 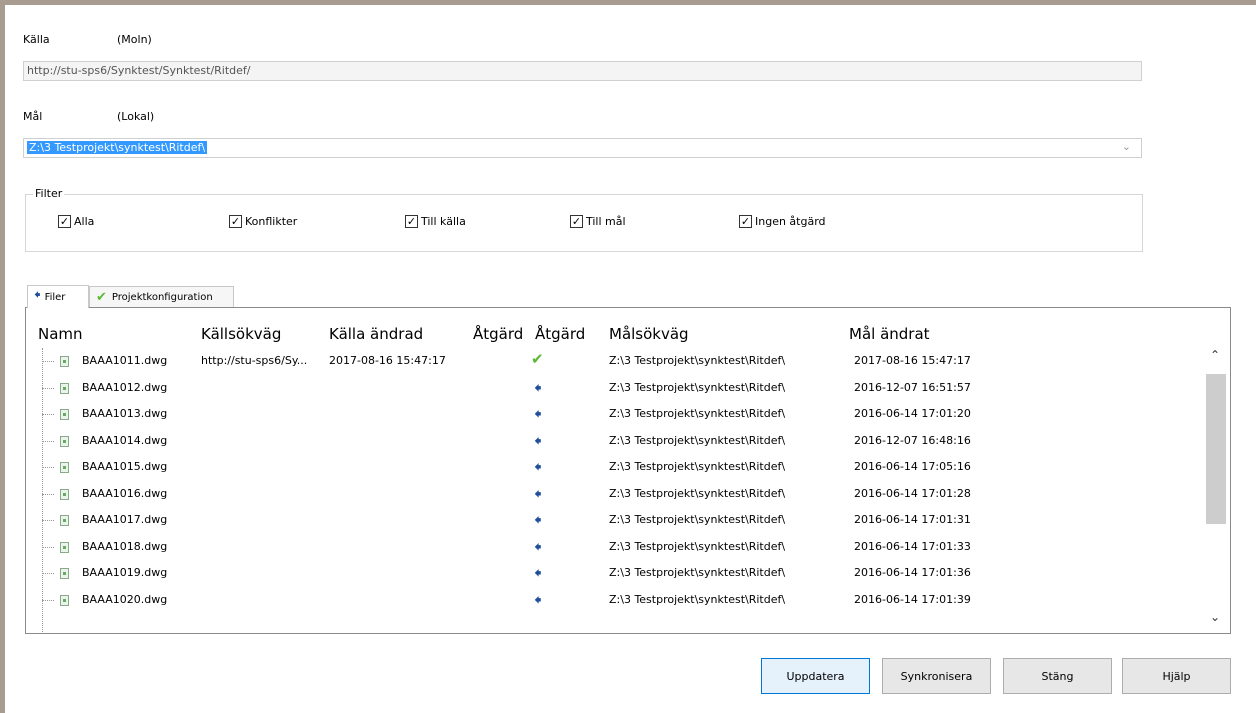 I want to click on target-changed-cell: 2016-06-14 17:01:33, so click(x=912, y=546).